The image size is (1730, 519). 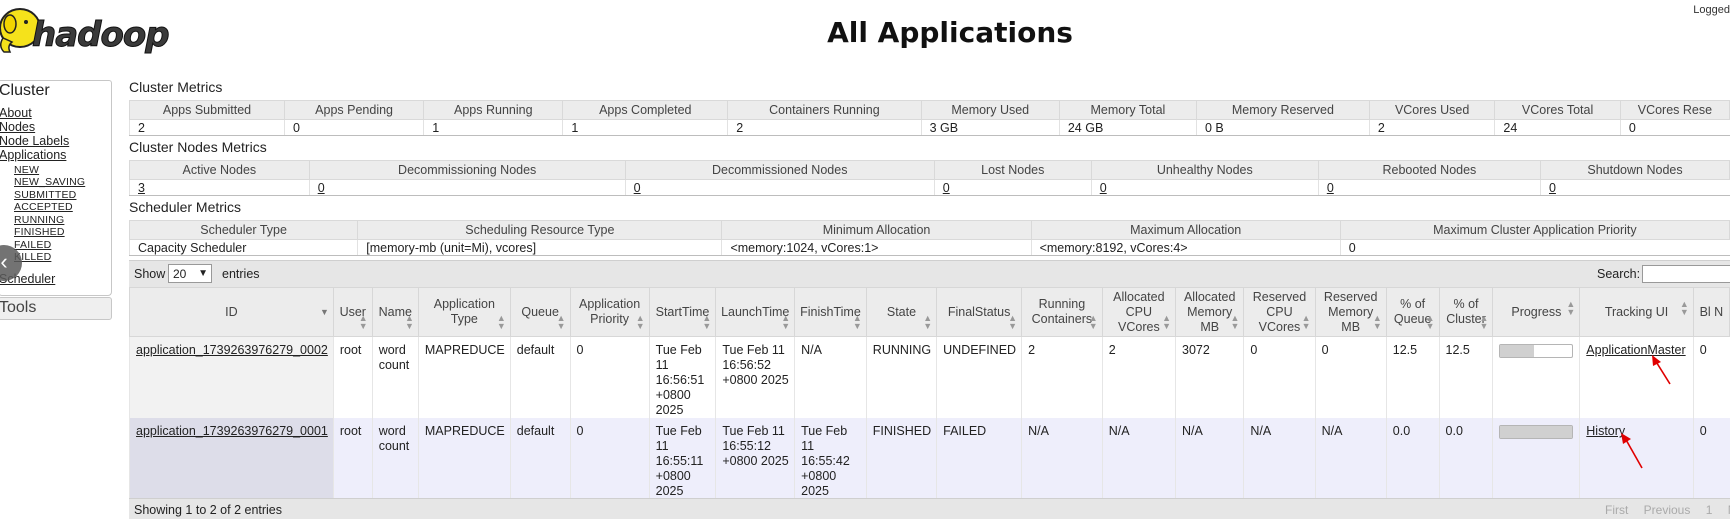 What do you see at coordinates (39, 232) in the screenshot?
I see `sidebar-state-finished: FINISHED` at bounding box center [39, 232].